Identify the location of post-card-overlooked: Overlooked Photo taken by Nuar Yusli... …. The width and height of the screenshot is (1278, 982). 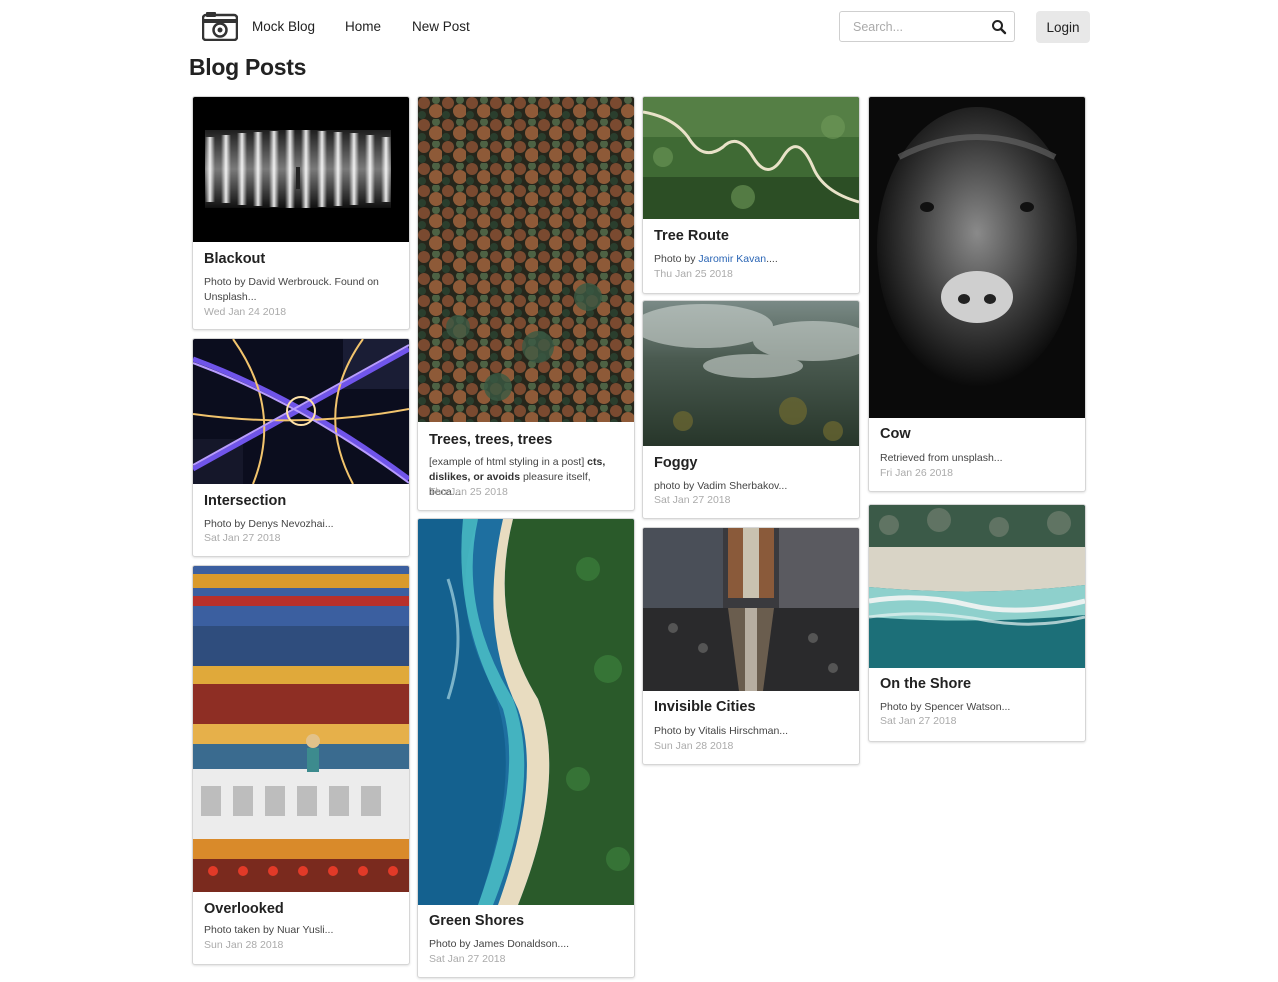
(301, 765).